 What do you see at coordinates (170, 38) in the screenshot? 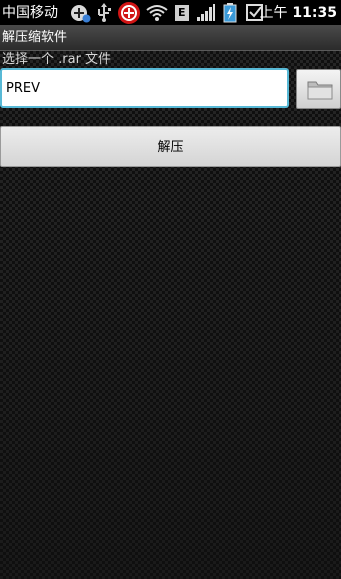
I see `app-title-bar: 解压缩软件` at bounding box center [170, 38].